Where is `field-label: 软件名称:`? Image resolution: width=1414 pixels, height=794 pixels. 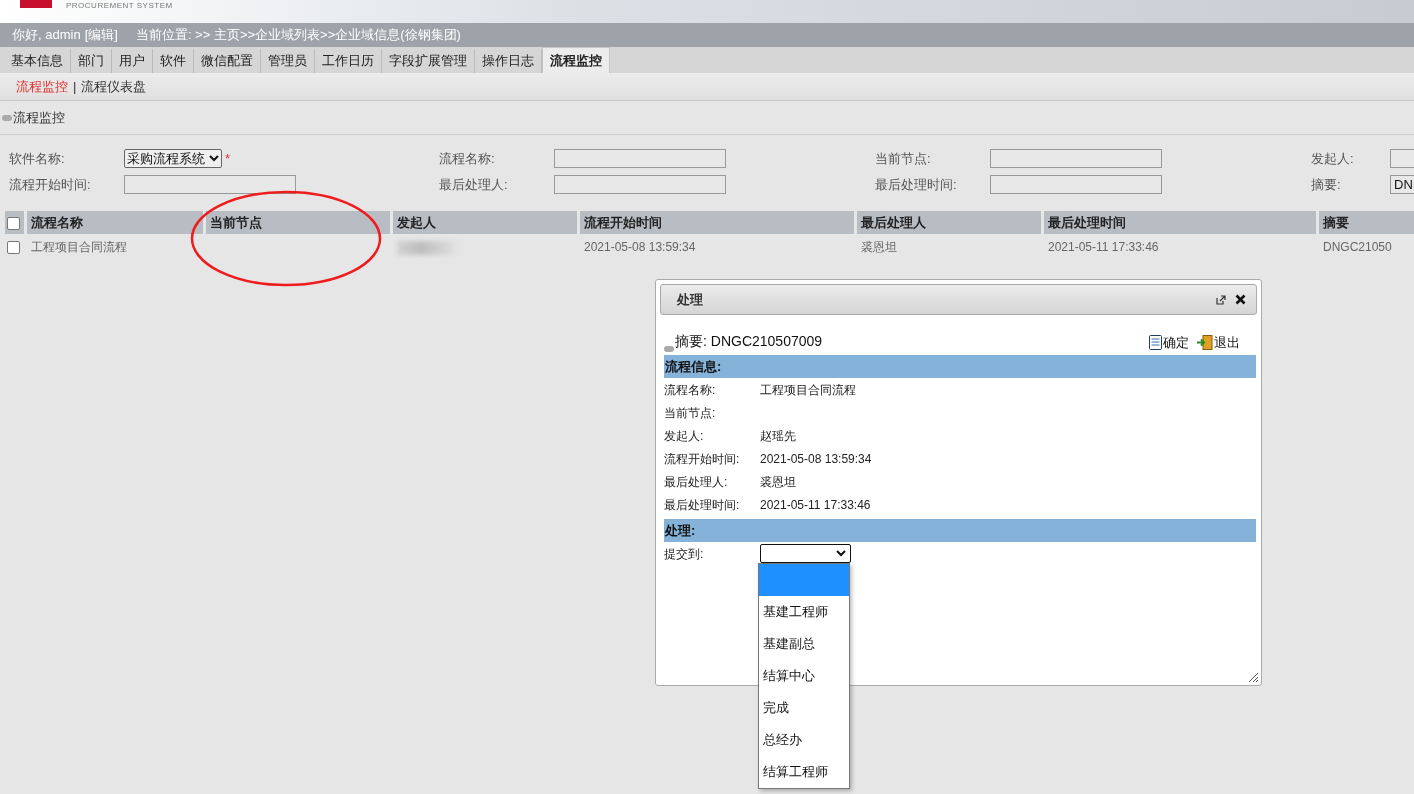 field-label: 软件名称: is located at coordinates (37, 159).